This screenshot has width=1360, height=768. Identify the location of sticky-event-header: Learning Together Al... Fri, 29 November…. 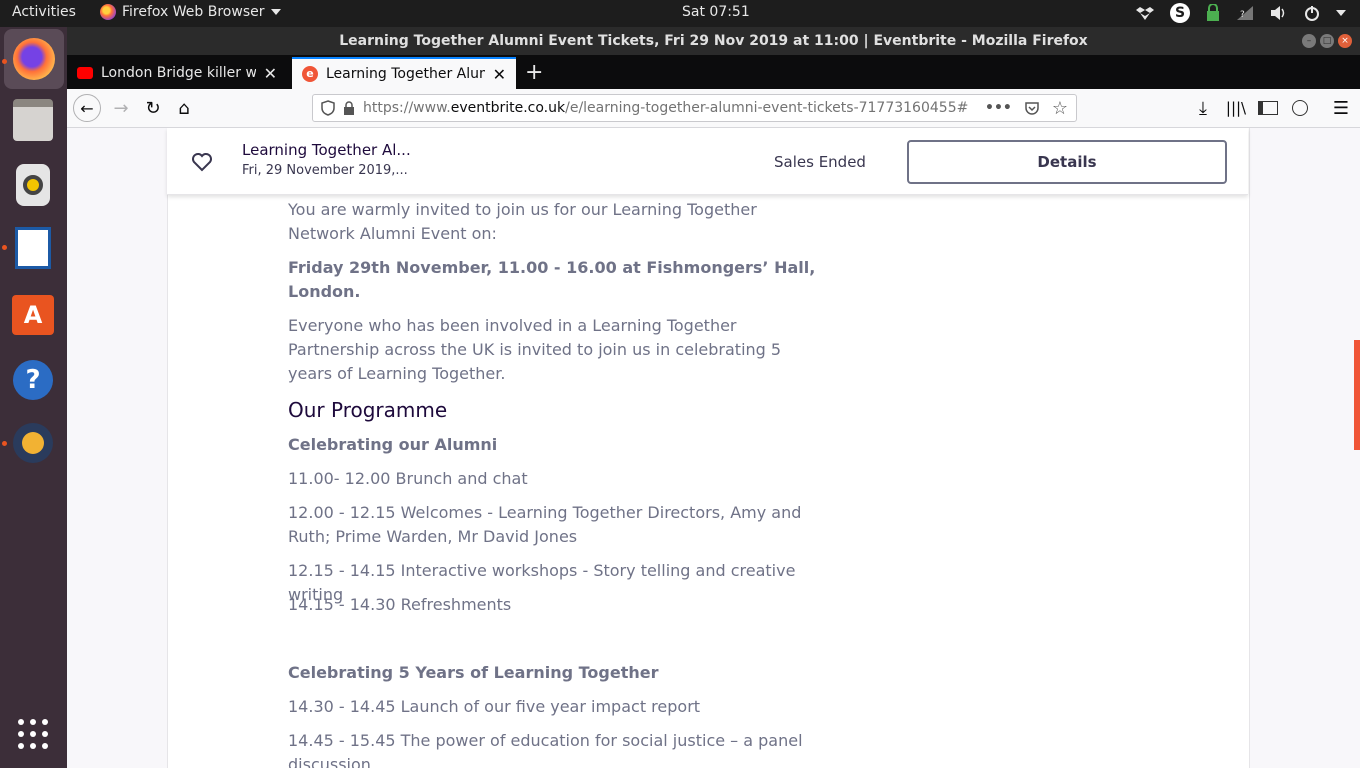
(707, 161).